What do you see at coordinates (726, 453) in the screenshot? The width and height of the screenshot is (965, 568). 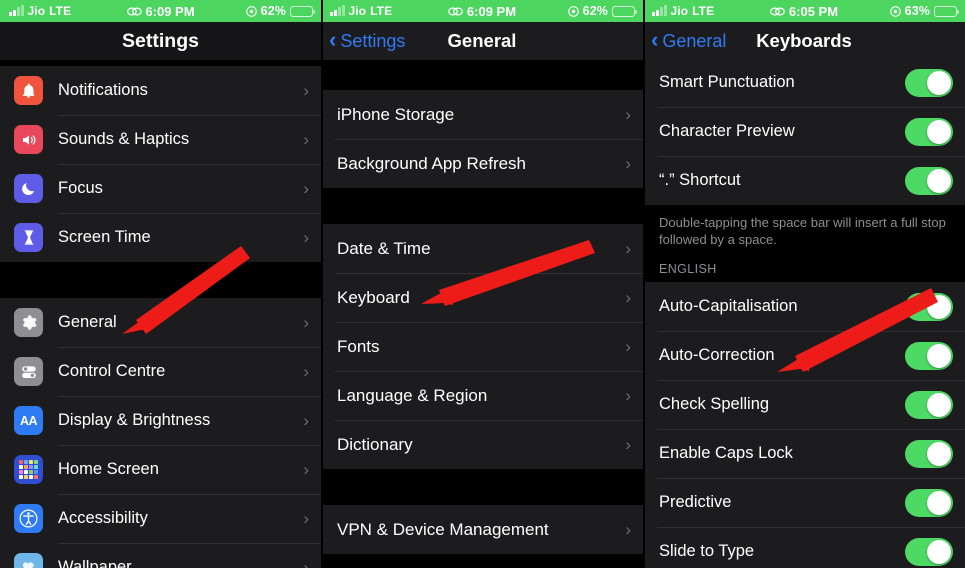 I see `list-item-label: Enable Caps Lock` at bounding box center [726, 453].